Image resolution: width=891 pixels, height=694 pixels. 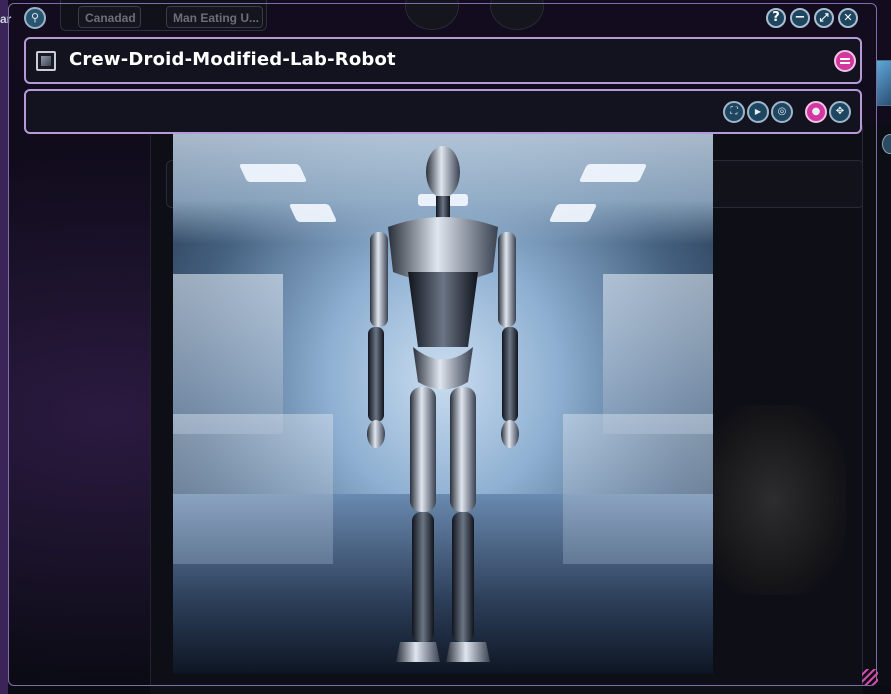 What do you see at coordinates (848, 18) in the screenshot?
I see `close-button: ✕` at bounding box center [848, 18].